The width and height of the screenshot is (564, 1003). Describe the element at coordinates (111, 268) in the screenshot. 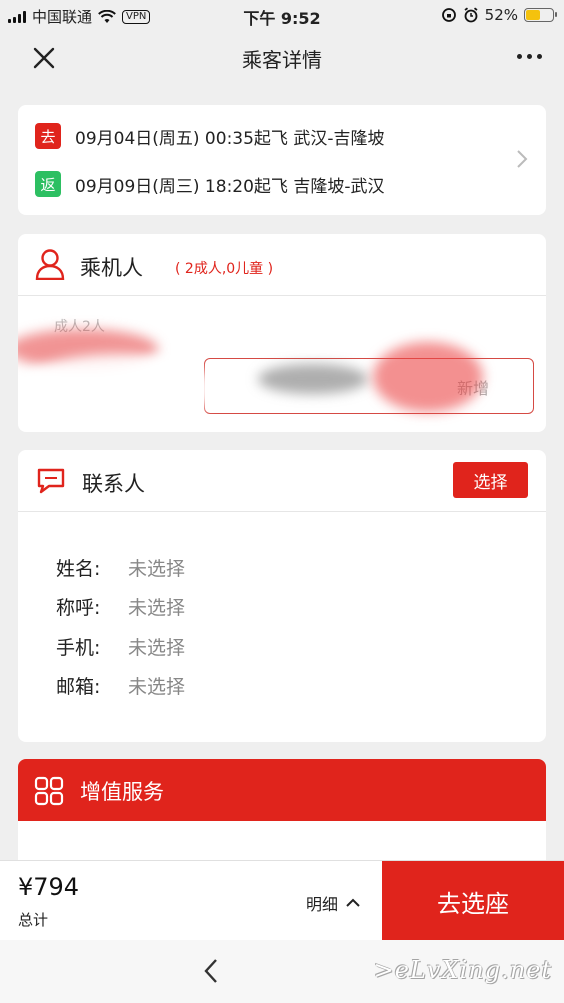

I see `passengers-title: 乘机人` at that location.